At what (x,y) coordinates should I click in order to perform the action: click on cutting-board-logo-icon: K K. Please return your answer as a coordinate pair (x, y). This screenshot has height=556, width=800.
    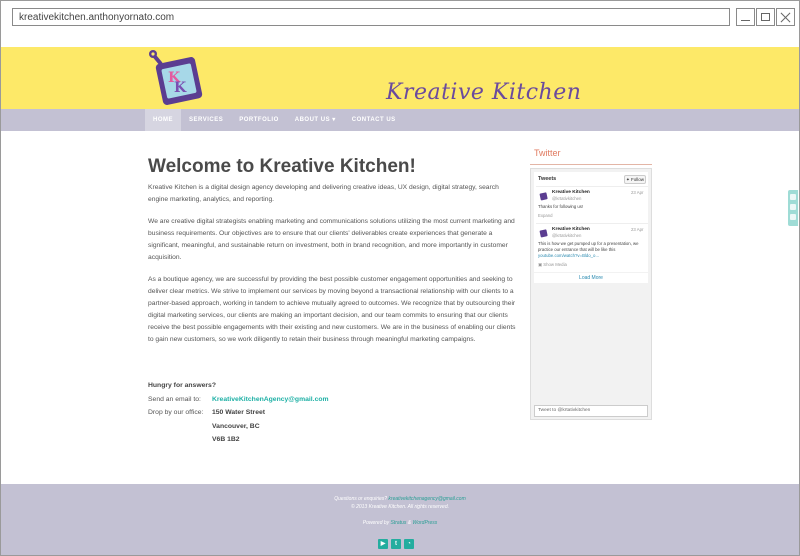
    Looking at the image, I should click on (175, 78).